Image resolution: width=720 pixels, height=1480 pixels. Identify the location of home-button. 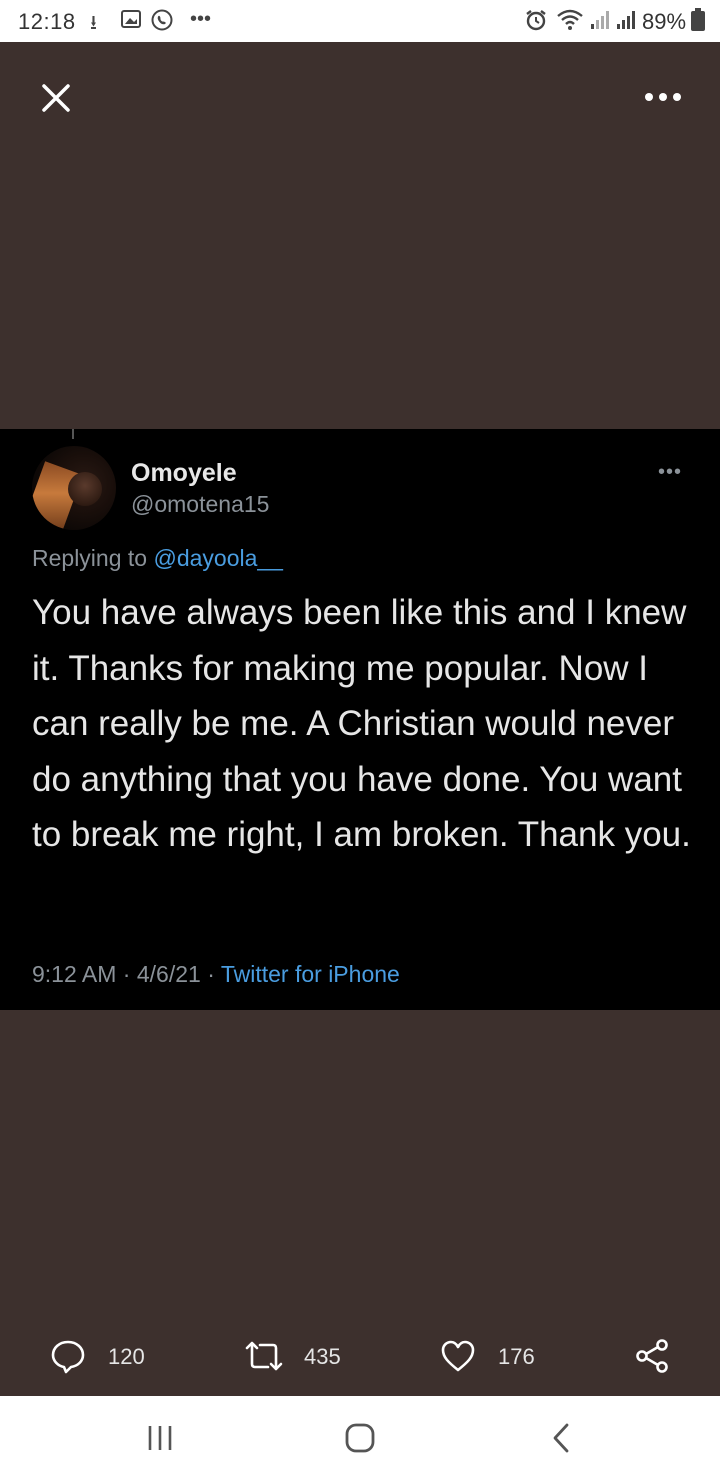
(360, 1438).